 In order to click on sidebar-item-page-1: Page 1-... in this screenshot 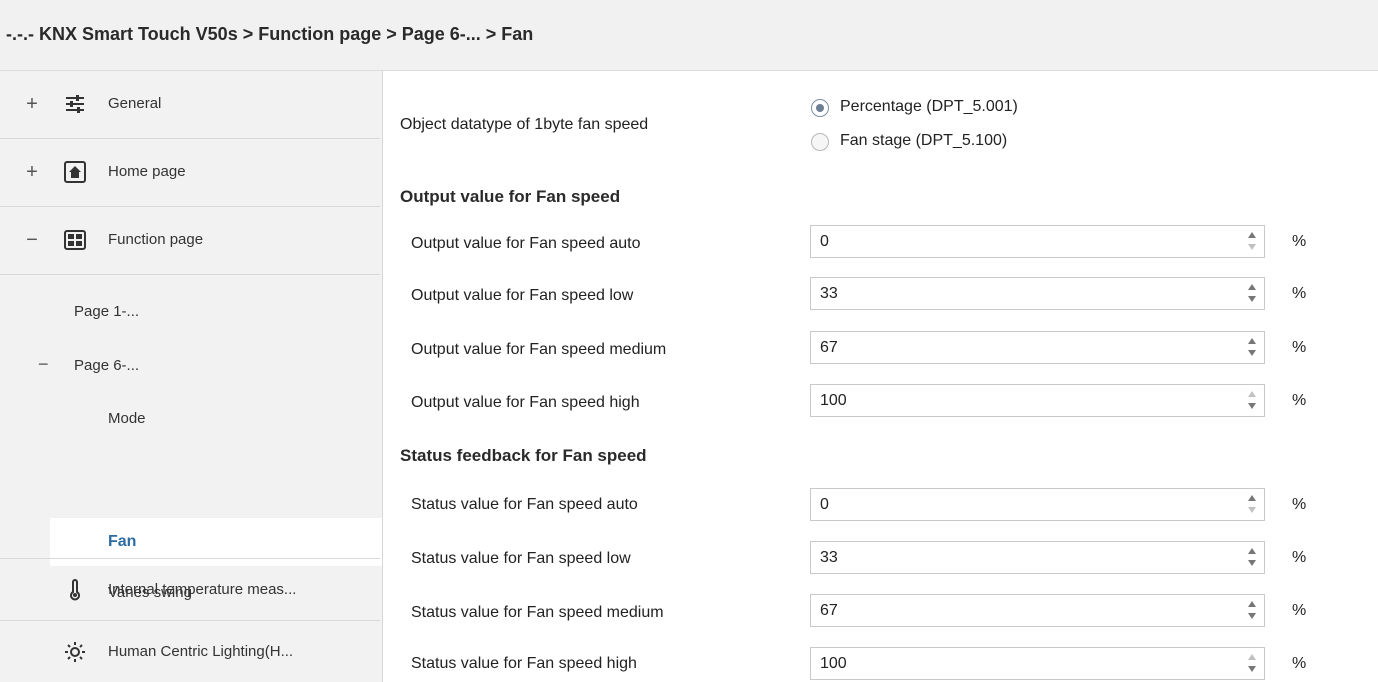, I will do `click(106, 311)`.